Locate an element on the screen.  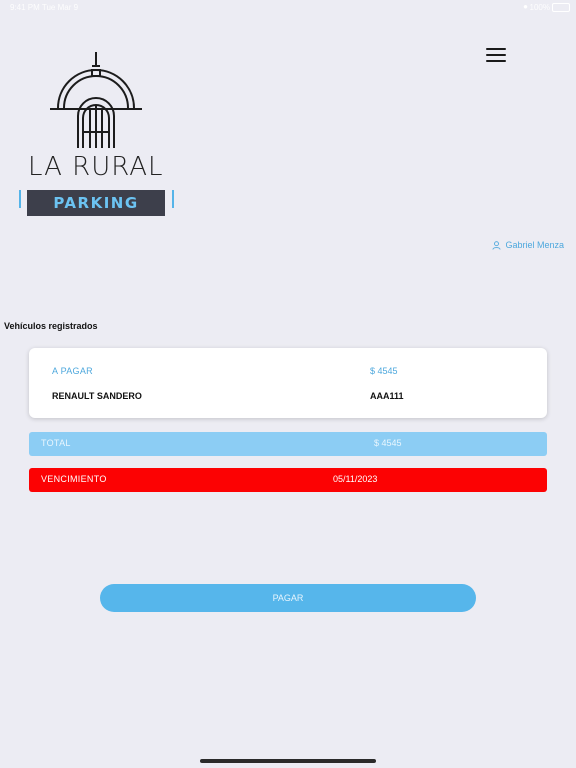
vehicle-name: RENAULT SANDERO is located at coordinates (97, 396).